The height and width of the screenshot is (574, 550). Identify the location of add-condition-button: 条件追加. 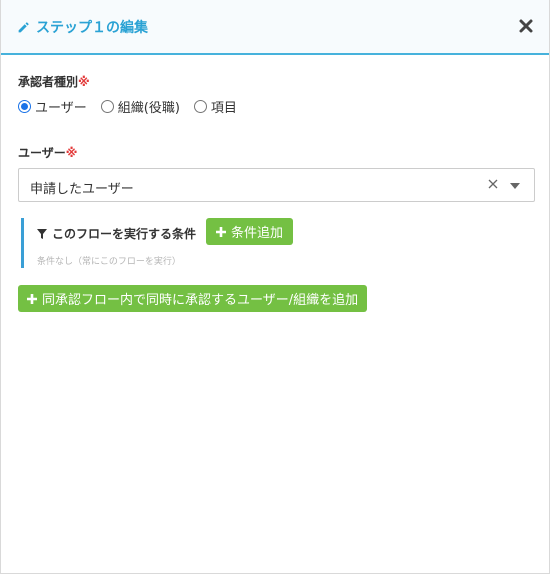
(250, 231).